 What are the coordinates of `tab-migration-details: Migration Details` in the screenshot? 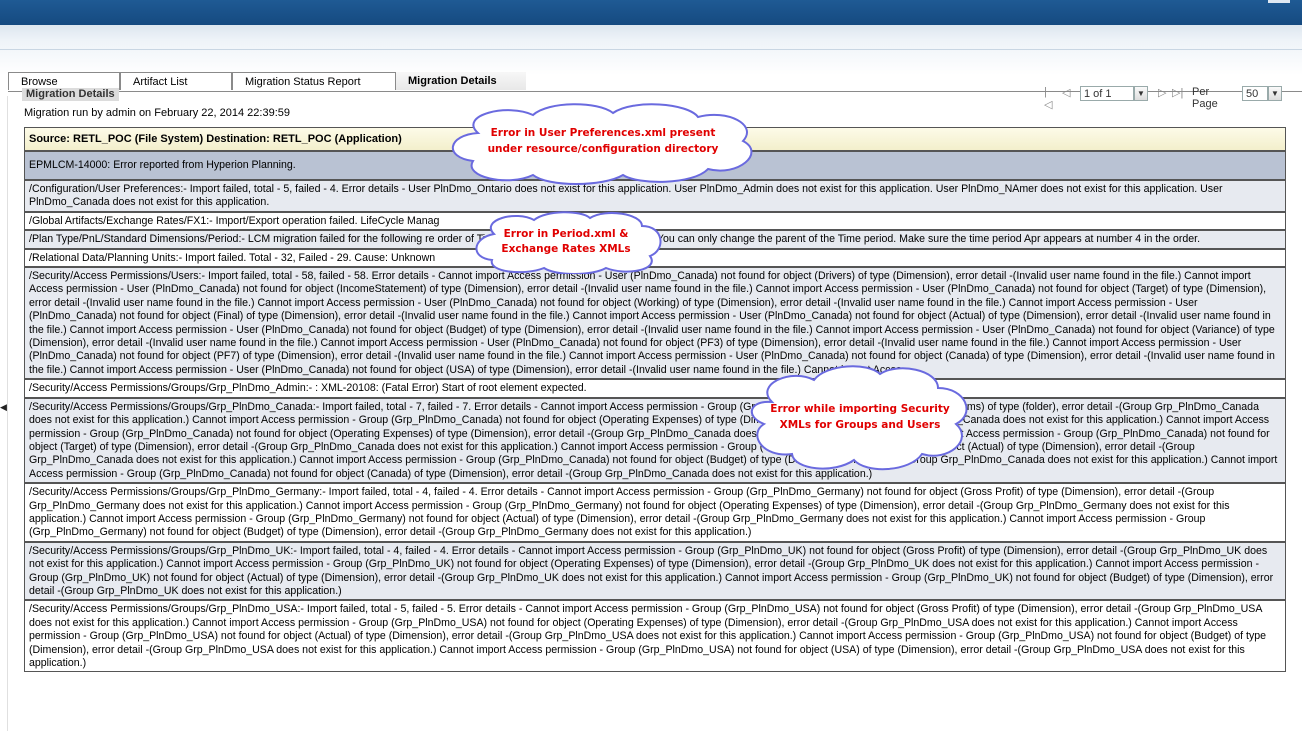 It's located at (461, 81).